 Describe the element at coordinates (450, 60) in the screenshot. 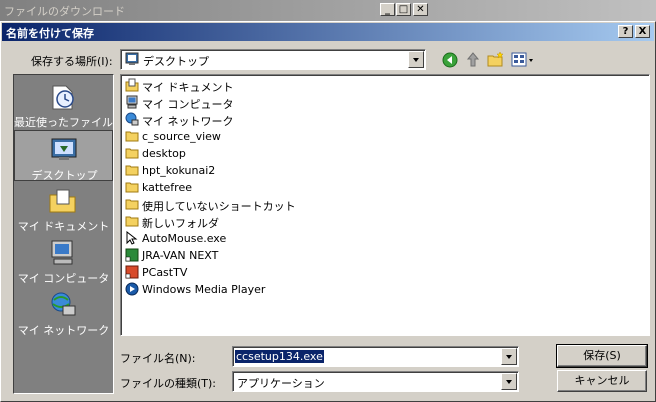

I see `back-icon` at that location.